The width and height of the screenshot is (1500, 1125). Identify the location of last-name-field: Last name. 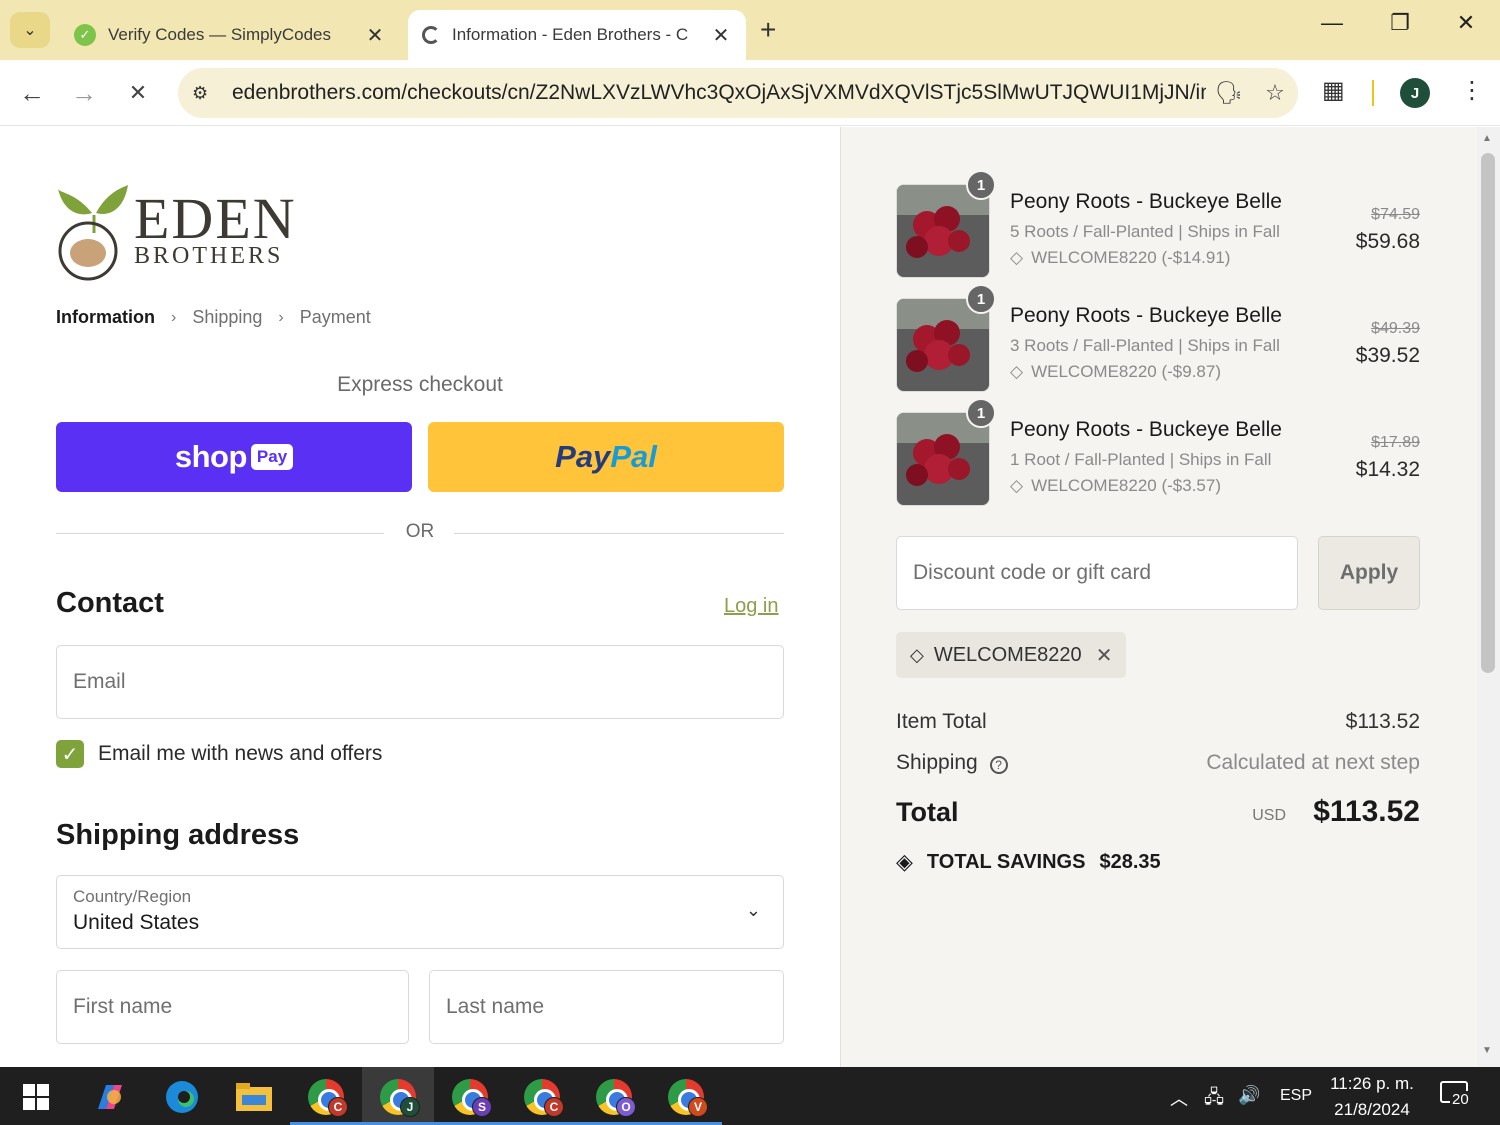
(606, 1007).